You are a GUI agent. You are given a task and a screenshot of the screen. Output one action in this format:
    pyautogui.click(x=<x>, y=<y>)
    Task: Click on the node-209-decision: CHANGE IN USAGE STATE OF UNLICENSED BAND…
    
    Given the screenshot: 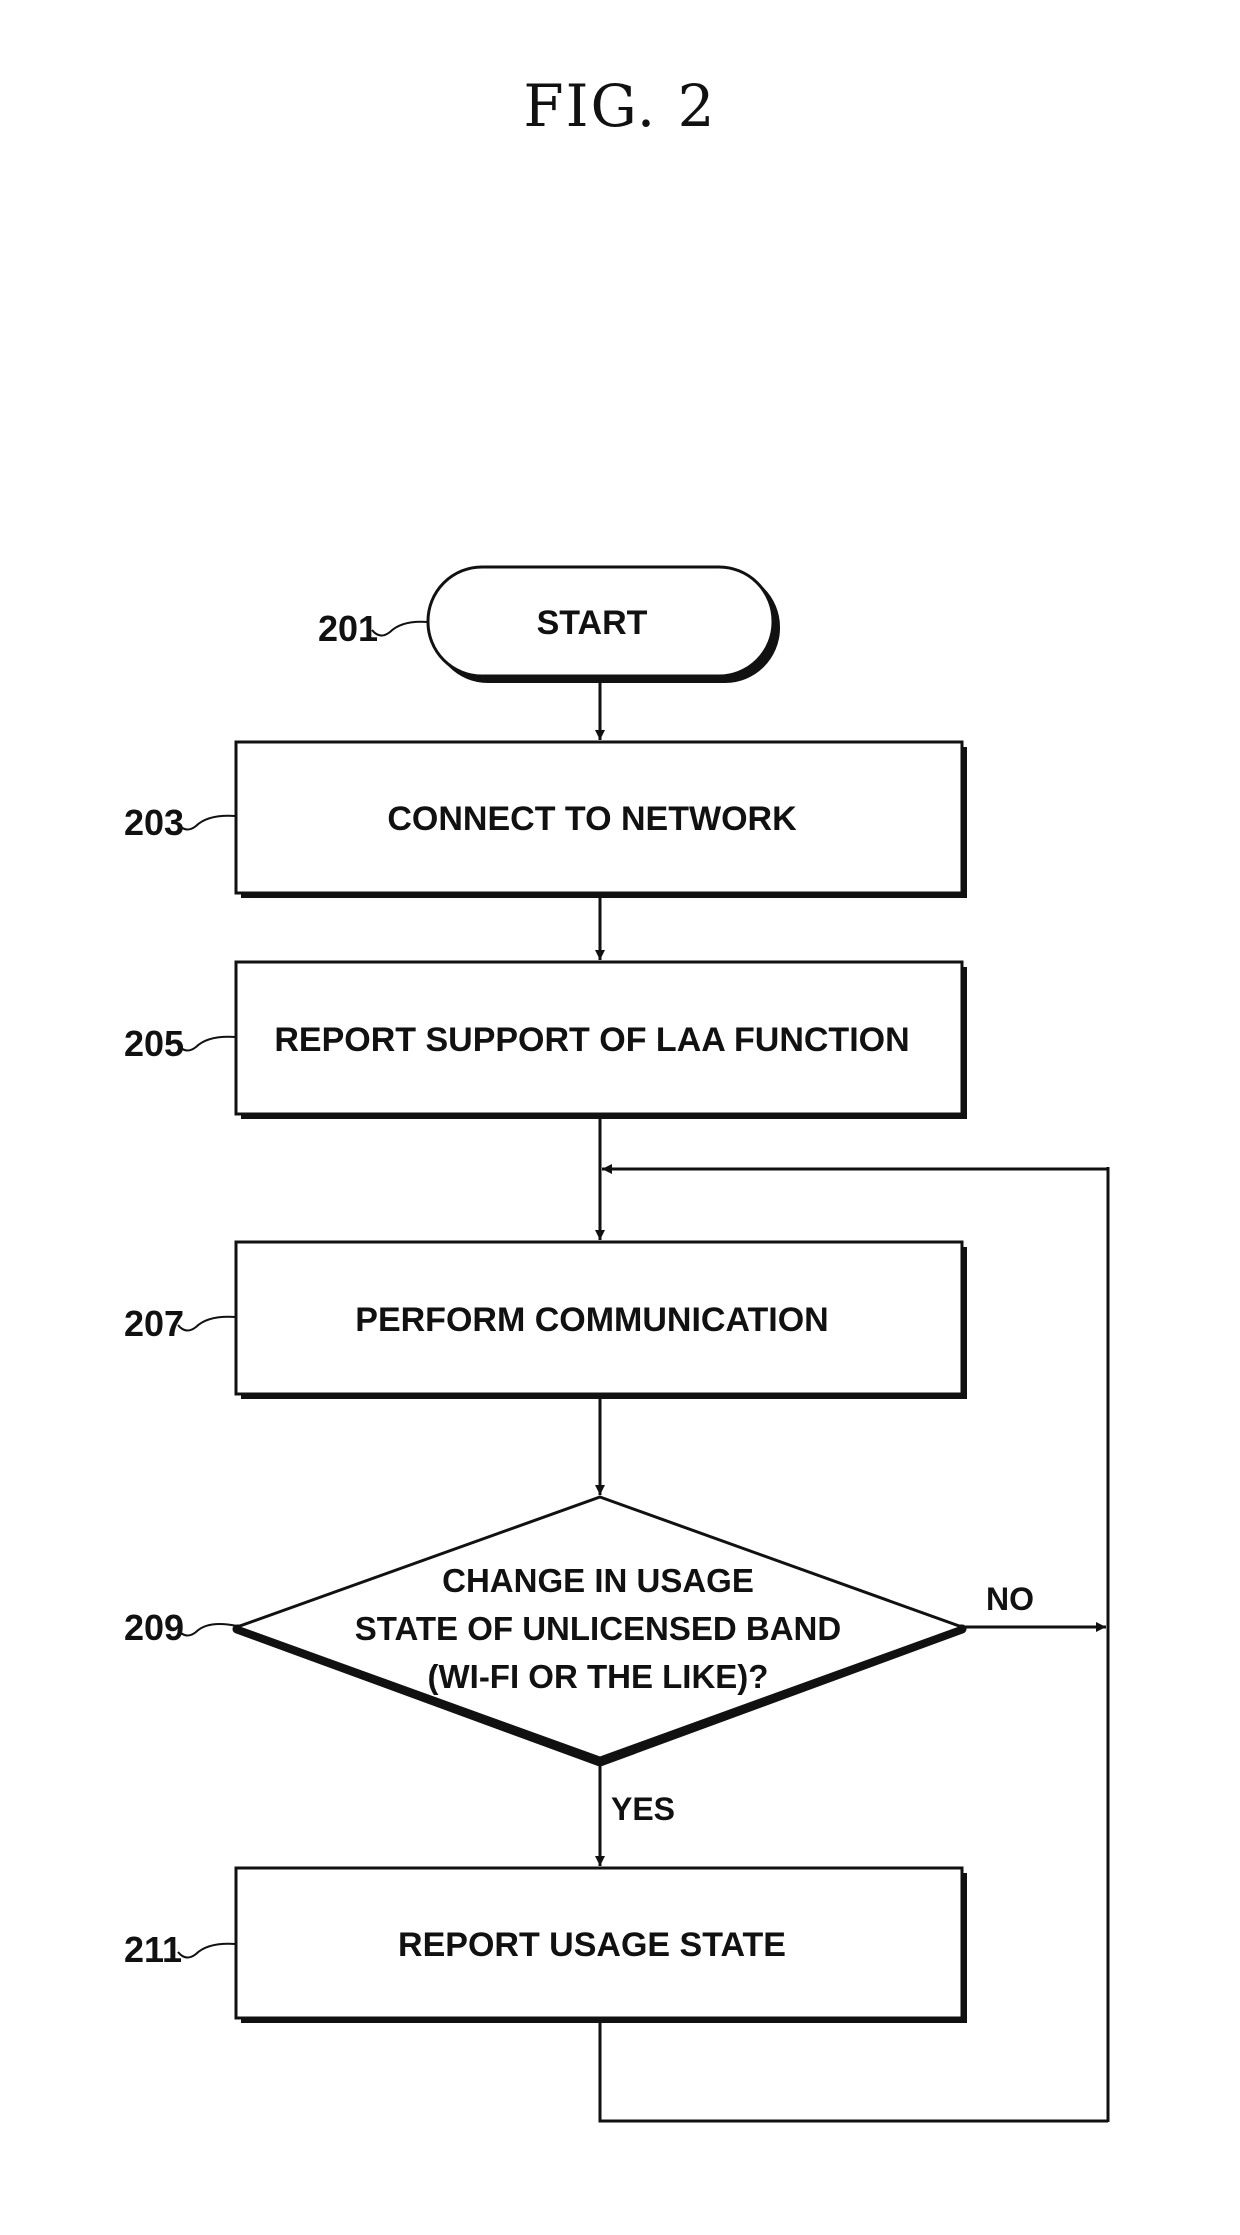 What is the action you would take?
    pyautogui.click(x=599, y=1631)
    